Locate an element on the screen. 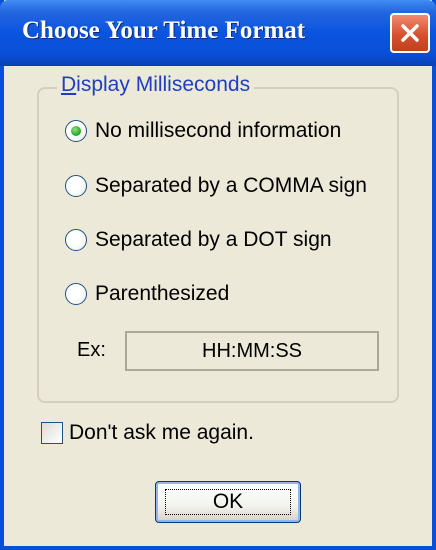 This screenshot has height=550, width=436. example-value: HH:MM:SS is located at coordinates (252, 350).